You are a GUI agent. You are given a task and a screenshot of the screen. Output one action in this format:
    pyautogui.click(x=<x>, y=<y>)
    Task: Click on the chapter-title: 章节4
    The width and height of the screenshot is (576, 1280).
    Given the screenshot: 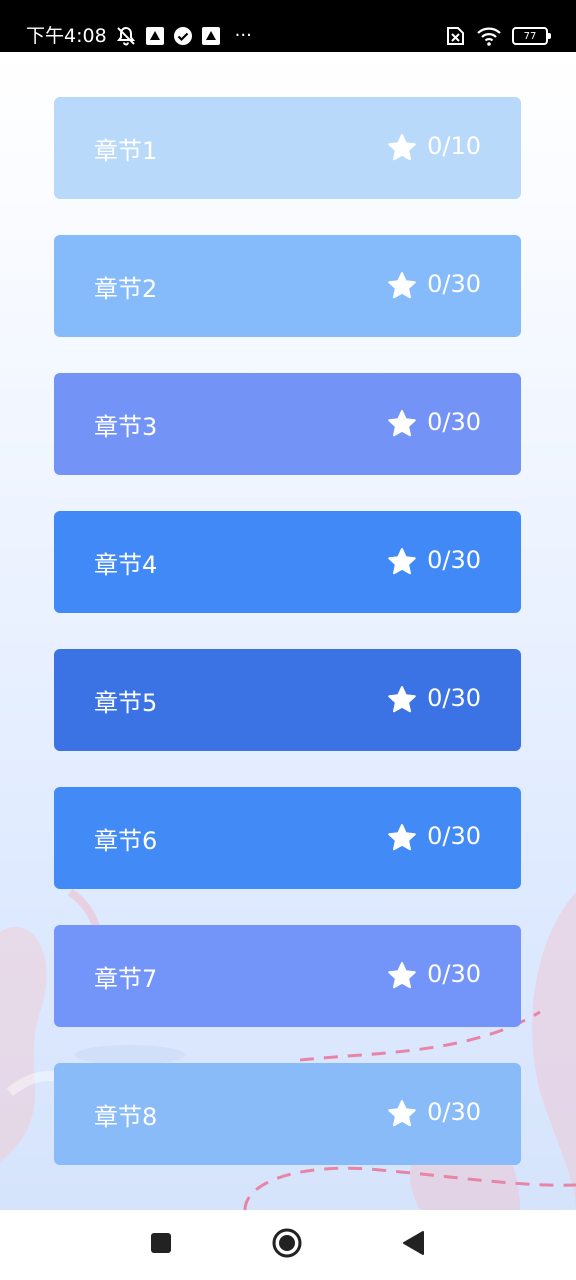 What is the action you would take?
    pyautogui.click(x=126, y=564)
    